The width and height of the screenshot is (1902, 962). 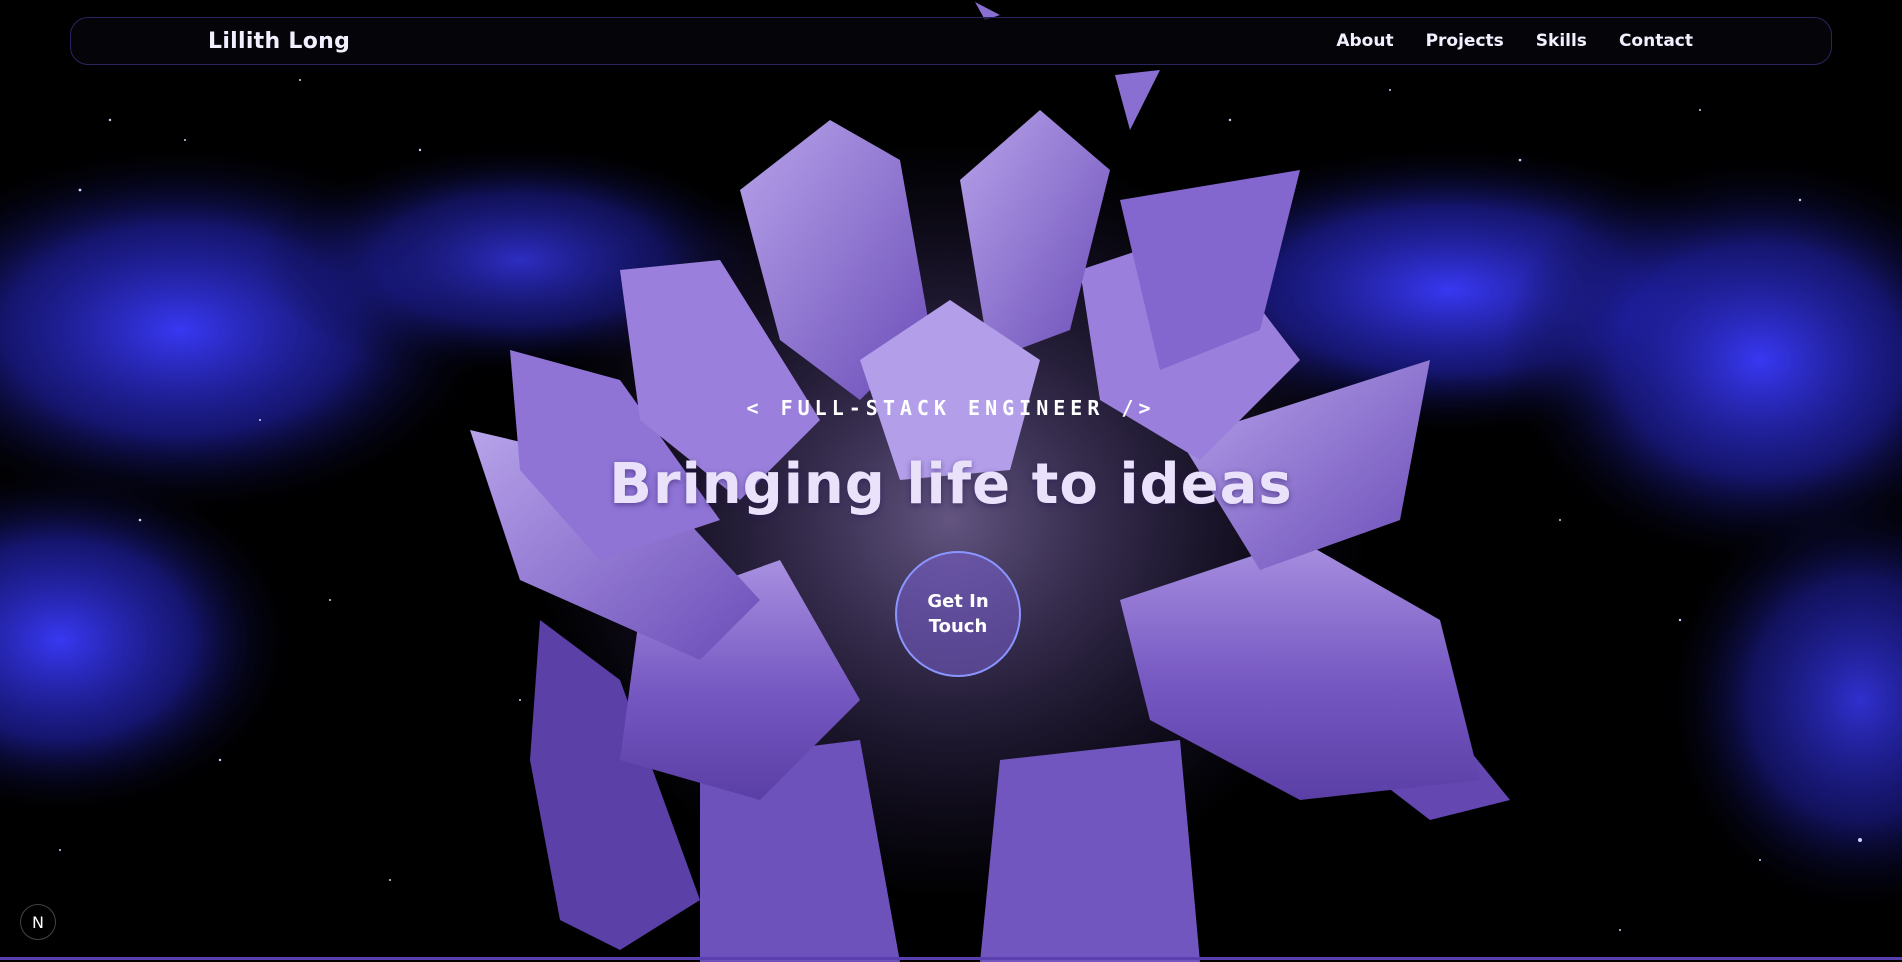 I want to click on nextjs-icon: N, so click(x=38, y=922).